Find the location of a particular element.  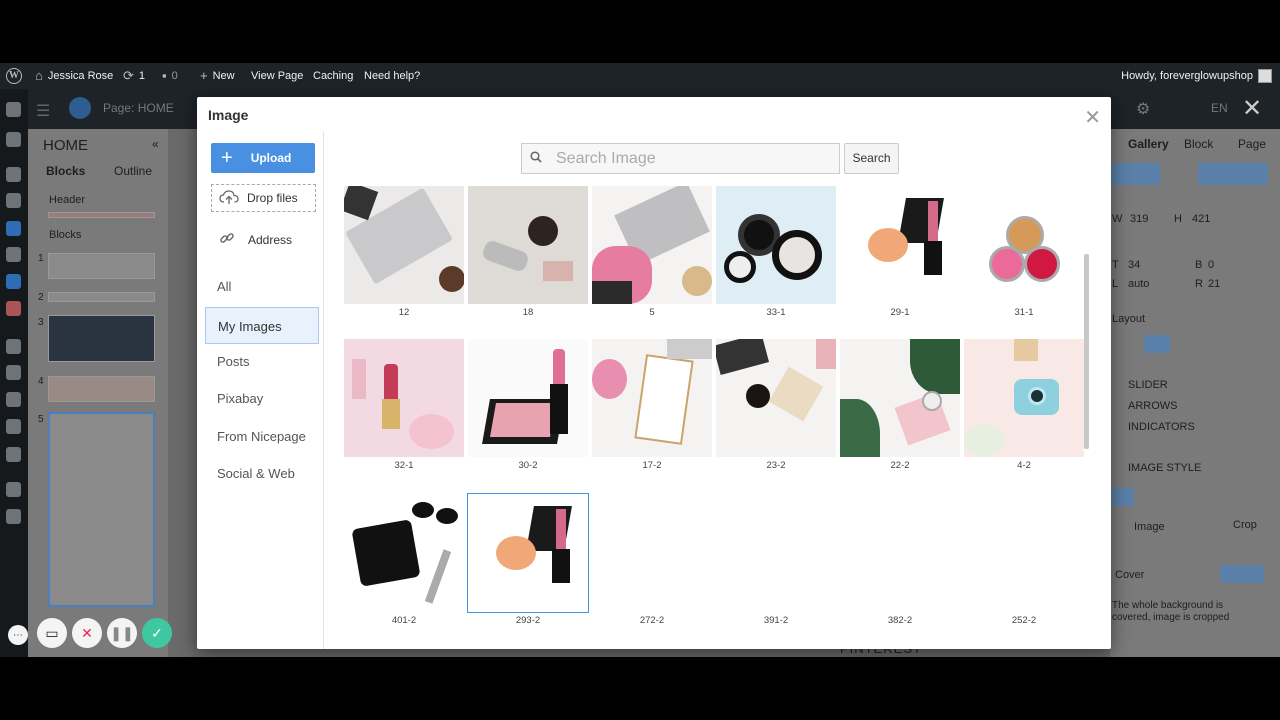

comments-side-icon is located at coordinates (13, 254).